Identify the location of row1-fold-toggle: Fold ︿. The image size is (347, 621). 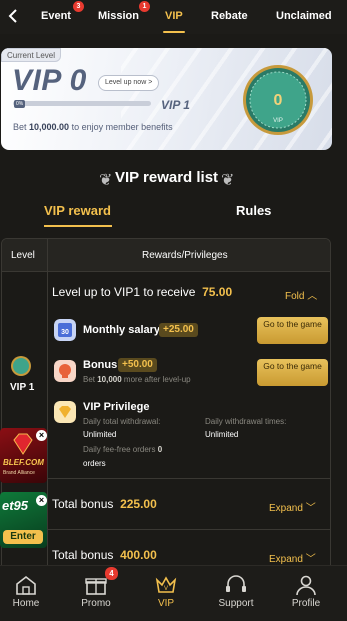
(301, 294).